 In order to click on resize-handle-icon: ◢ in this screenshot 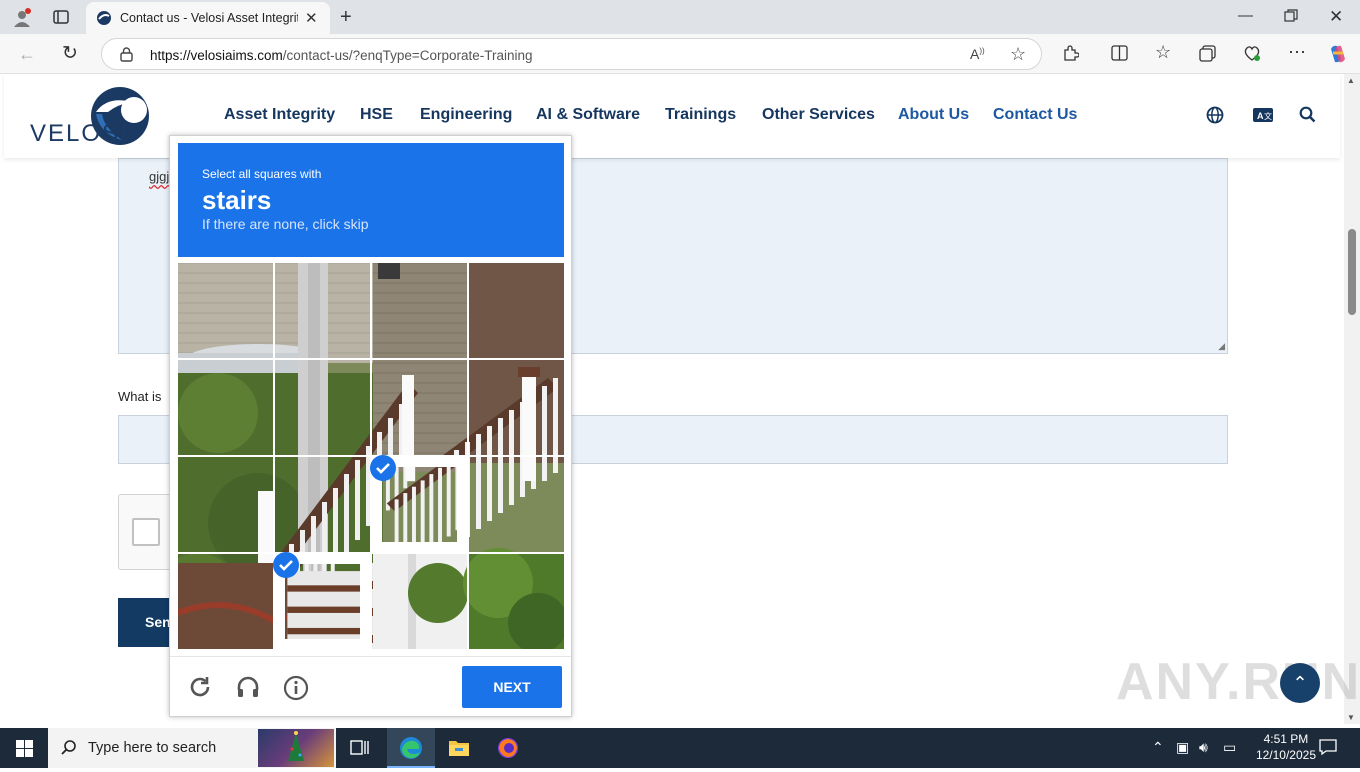, I will do `click(1221, 346)`.